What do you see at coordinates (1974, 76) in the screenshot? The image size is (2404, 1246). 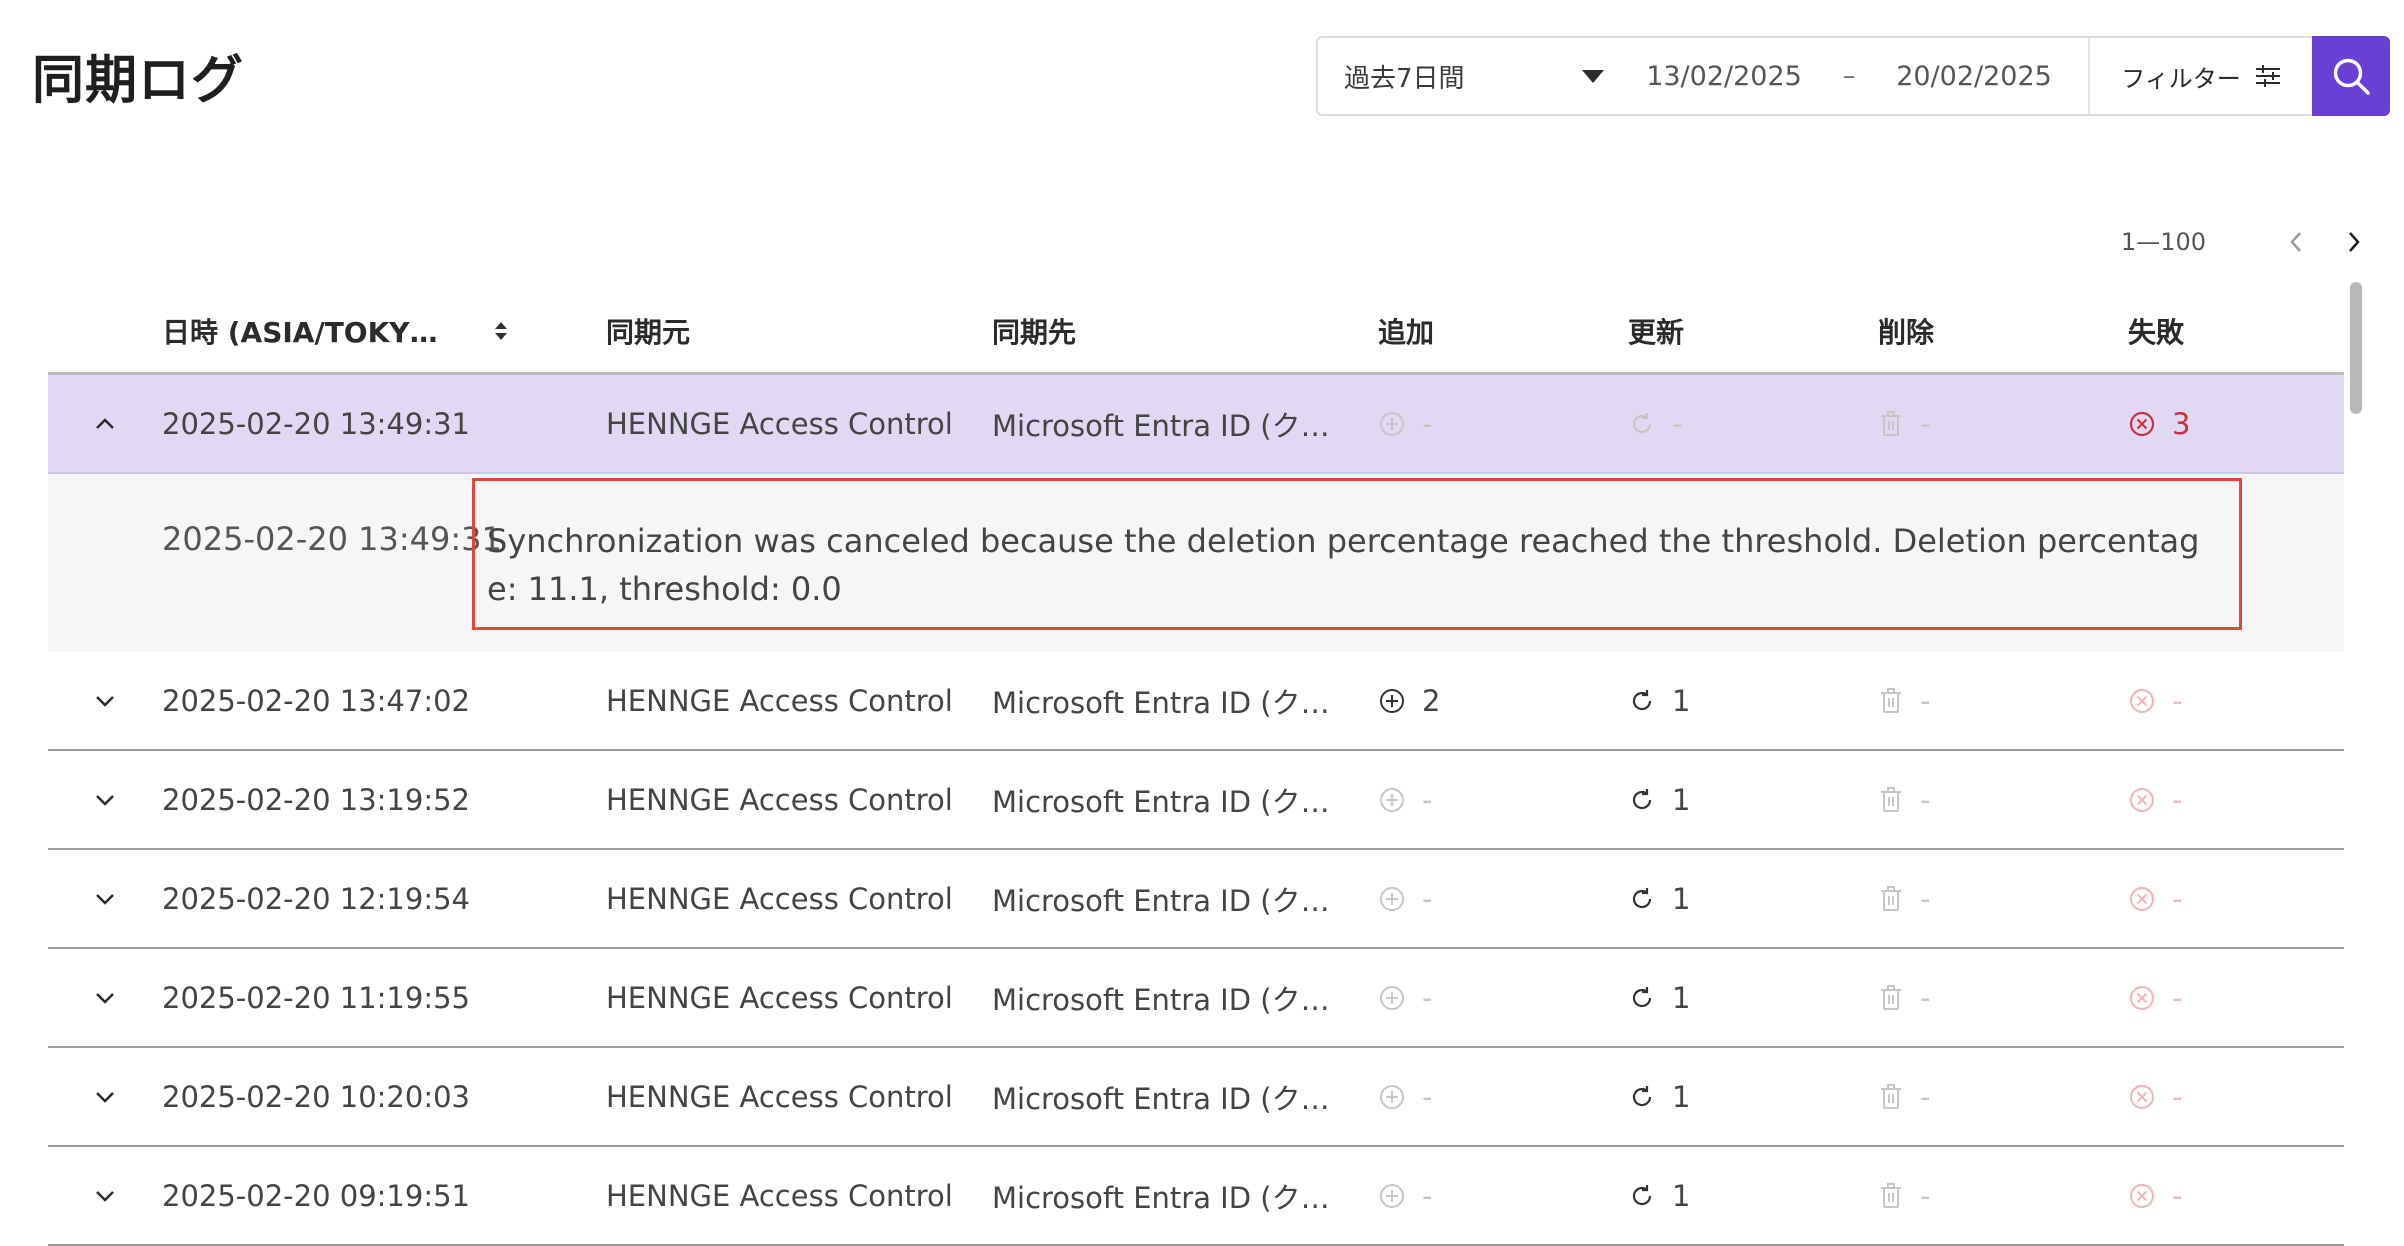 I see `date-to-input: 20/02/2025` at bounding box center [1974, 76].